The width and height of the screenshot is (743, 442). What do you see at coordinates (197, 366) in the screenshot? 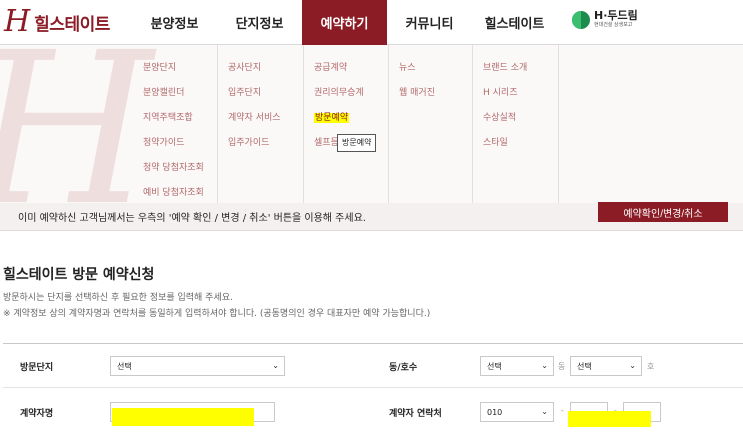
I see `visit-complex-select: 선택 ⌄` at bounding box center [197, 366].